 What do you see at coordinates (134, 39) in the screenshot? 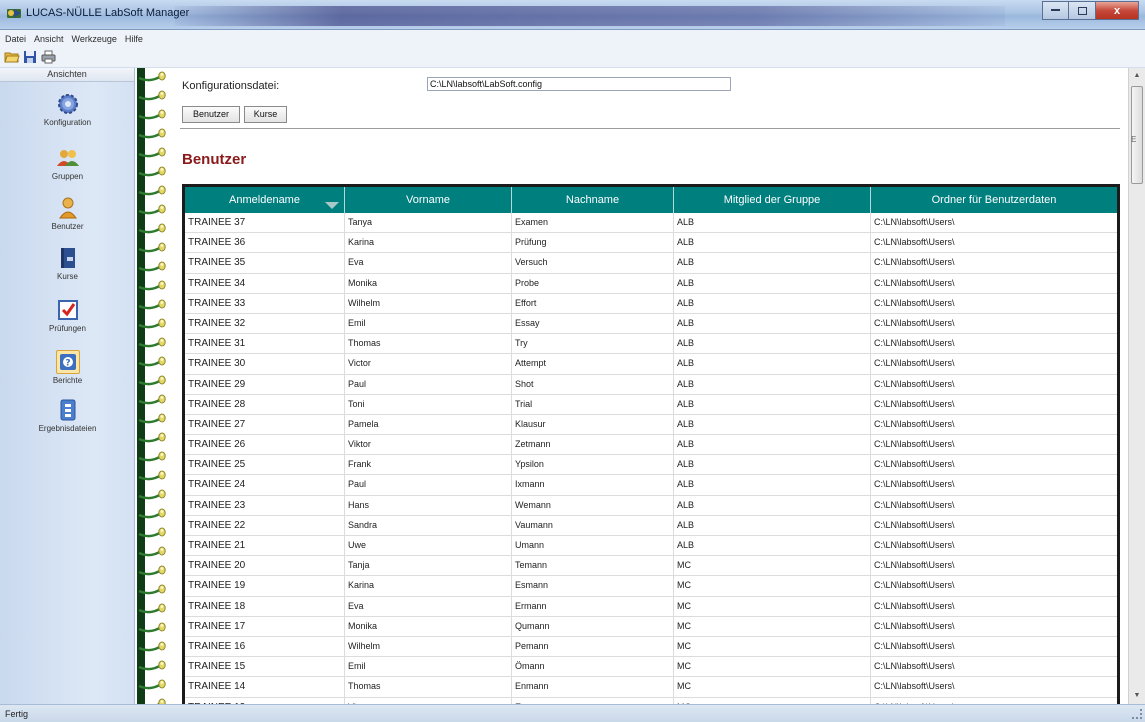
I see `menu-hilfe: Hilfe` at bounding box center [134, 39].